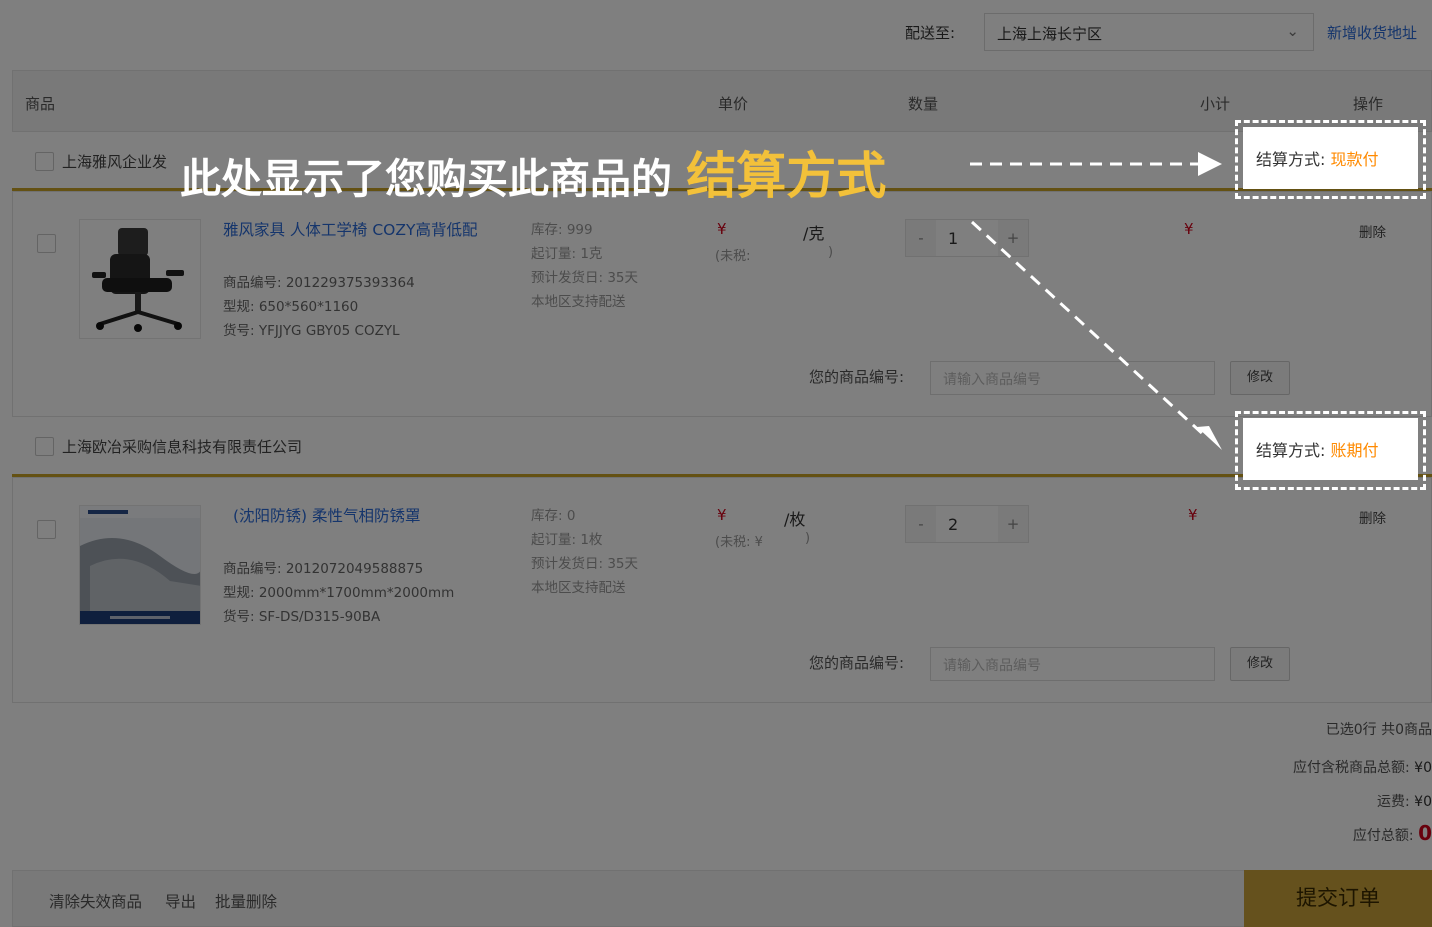  I want to click on settlement-value: 现款付, so click(1354, 159).